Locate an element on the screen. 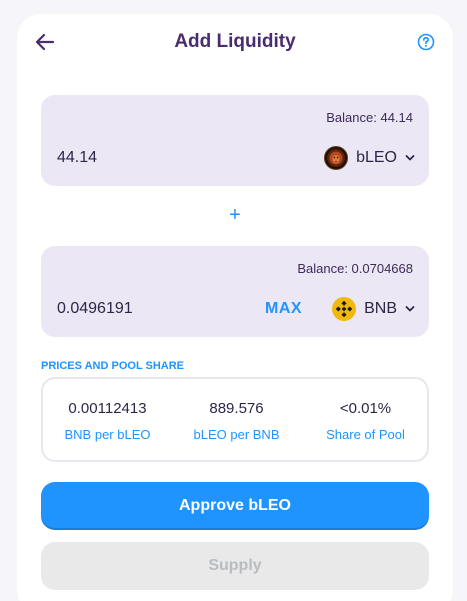 Image resolution: width=467 pixels, height=601 pixels. token-b-panel: Balance: 0.0704668 0.0496191 MAX BNB is located at coordinates (235, 291).